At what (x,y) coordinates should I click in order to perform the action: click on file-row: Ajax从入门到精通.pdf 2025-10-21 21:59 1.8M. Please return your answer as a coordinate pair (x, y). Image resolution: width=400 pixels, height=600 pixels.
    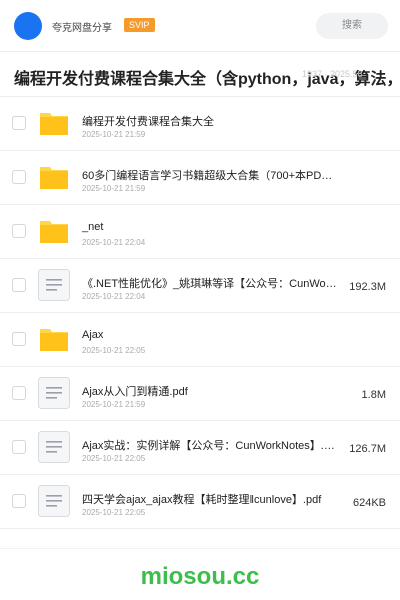
    Looking at the image, I should click on (200, 394).